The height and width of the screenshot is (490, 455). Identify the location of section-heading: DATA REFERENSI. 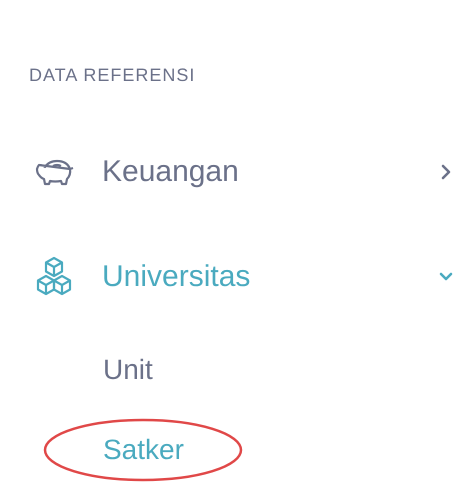
(112, 75).